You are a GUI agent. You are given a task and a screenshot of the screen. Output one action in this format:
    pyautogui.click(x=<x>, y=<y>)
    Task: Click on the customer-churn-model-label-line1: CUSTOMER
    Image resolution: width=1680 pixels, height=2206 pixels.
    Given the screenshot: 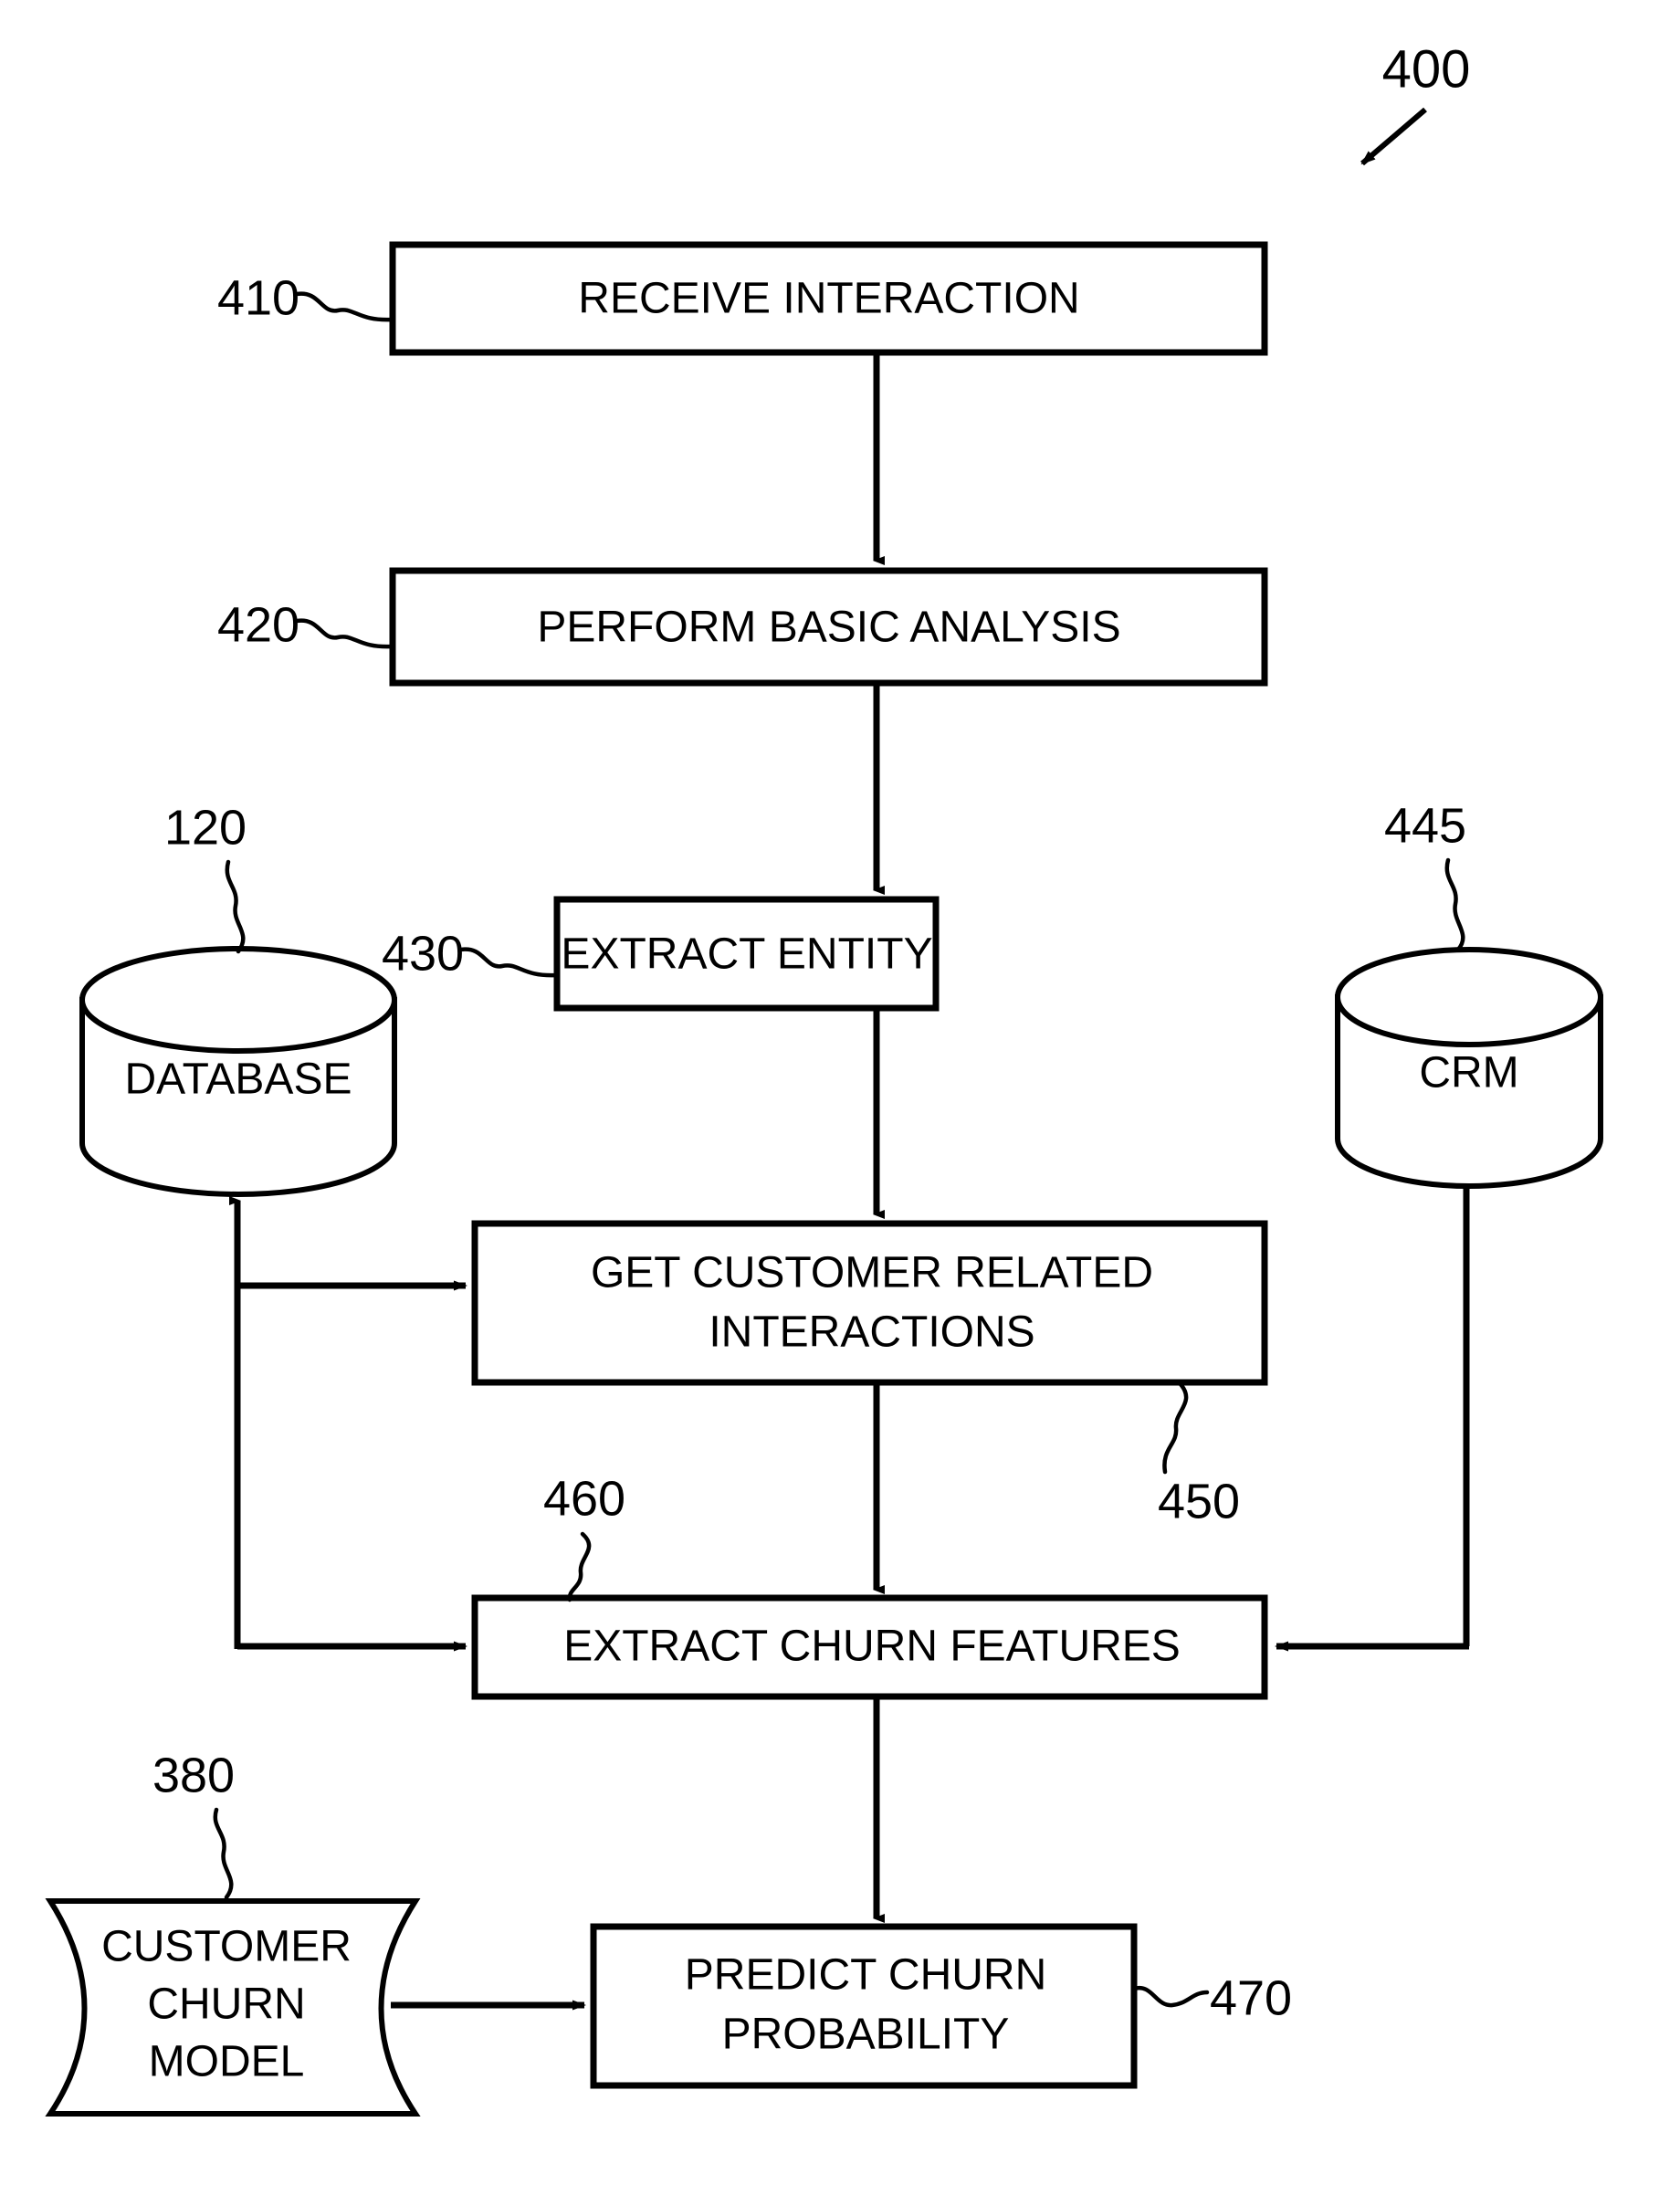 What is the action you would take?
    pyautogui.click(x=226, y=1947)
    